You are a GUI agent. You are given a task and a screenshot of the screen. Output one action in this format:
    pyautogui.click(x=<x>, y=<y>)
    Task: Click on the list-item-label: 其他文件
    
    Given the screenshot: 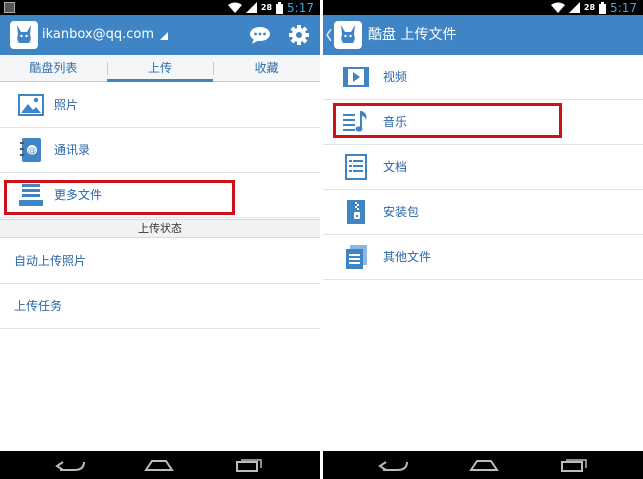 What is the action you would take?
    pyautogui.click(x=407, y=257)
    